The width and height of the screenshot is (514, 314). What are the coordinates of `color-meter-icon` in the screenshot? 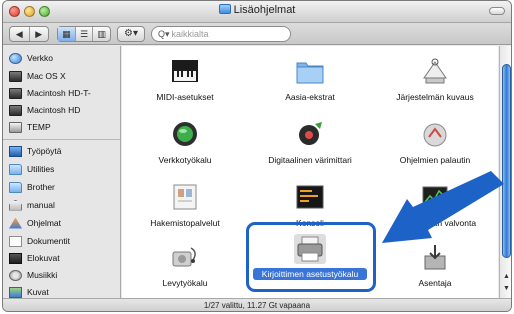 It's located at (310, 133).